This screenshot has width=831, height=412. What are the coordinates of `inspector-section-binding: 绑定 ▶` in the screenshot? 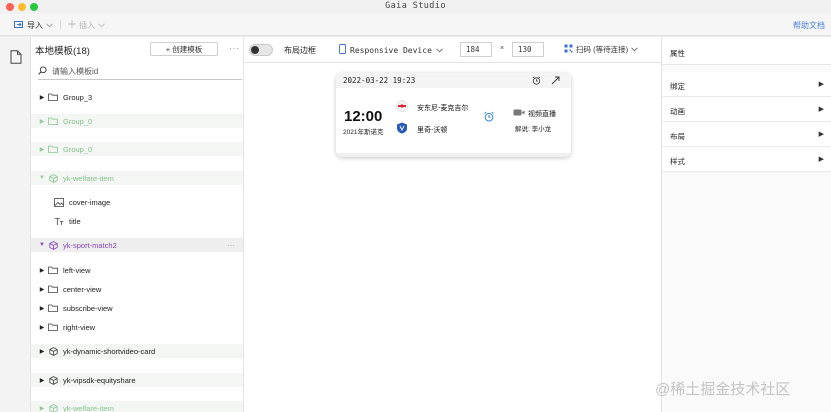 It's located at (746, 84).